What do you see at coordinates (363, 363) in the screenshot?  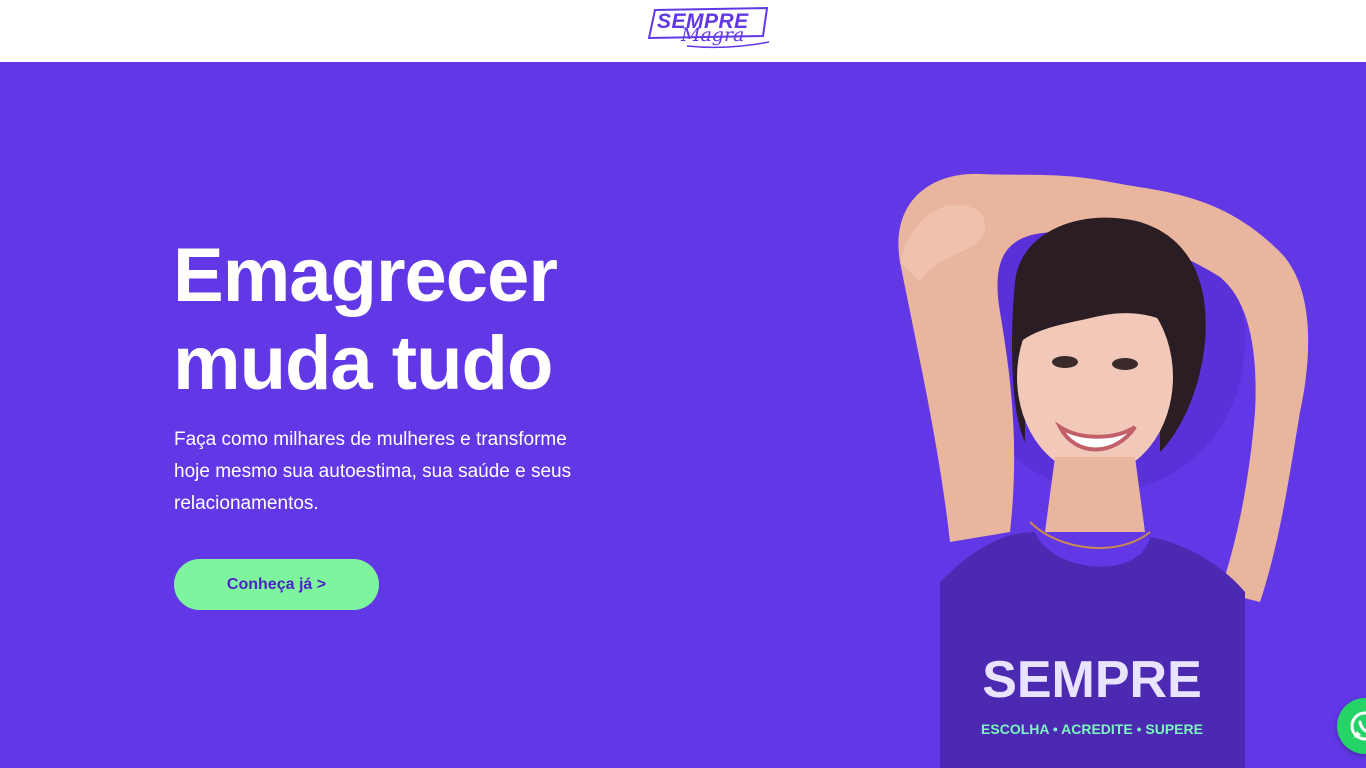 I see `hero-headline-line-2: muda tudo` at bounding box center [363, 363].